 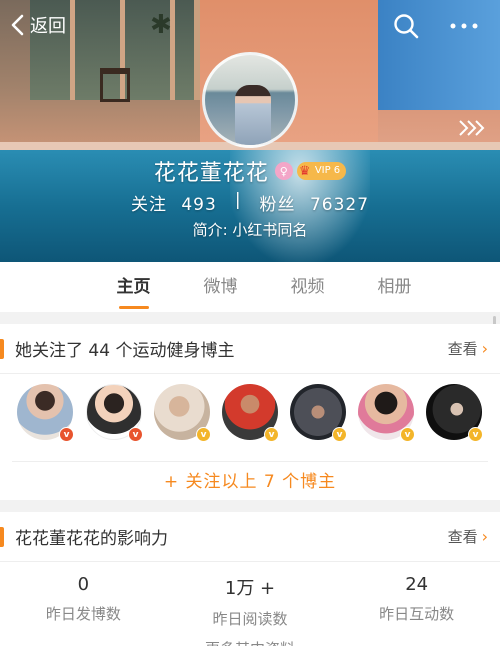 What do you see at coordinates (250, 25) in the screenshot?
I see `top-nav: 返回` at bounding box center [250, 25].